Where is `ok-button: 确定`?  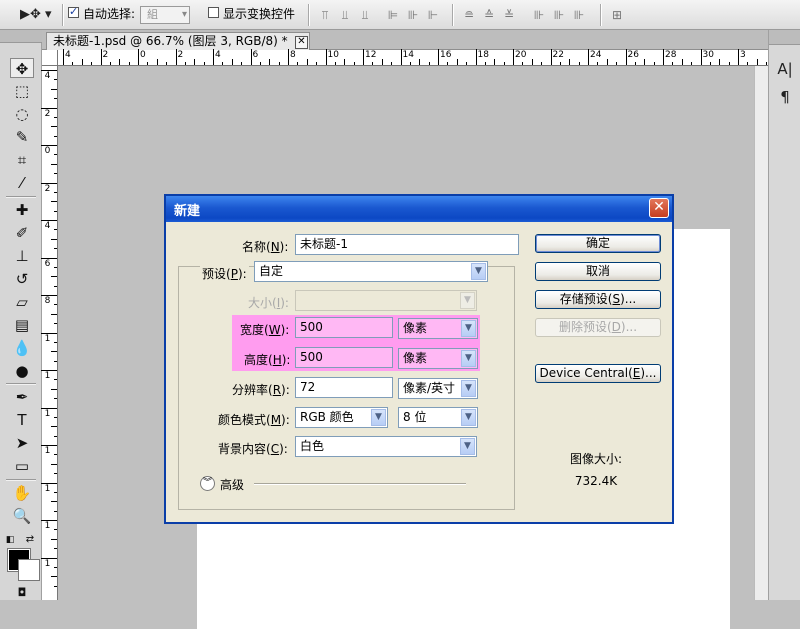
ok-button: 确定 is located at coordinates (598, 243).